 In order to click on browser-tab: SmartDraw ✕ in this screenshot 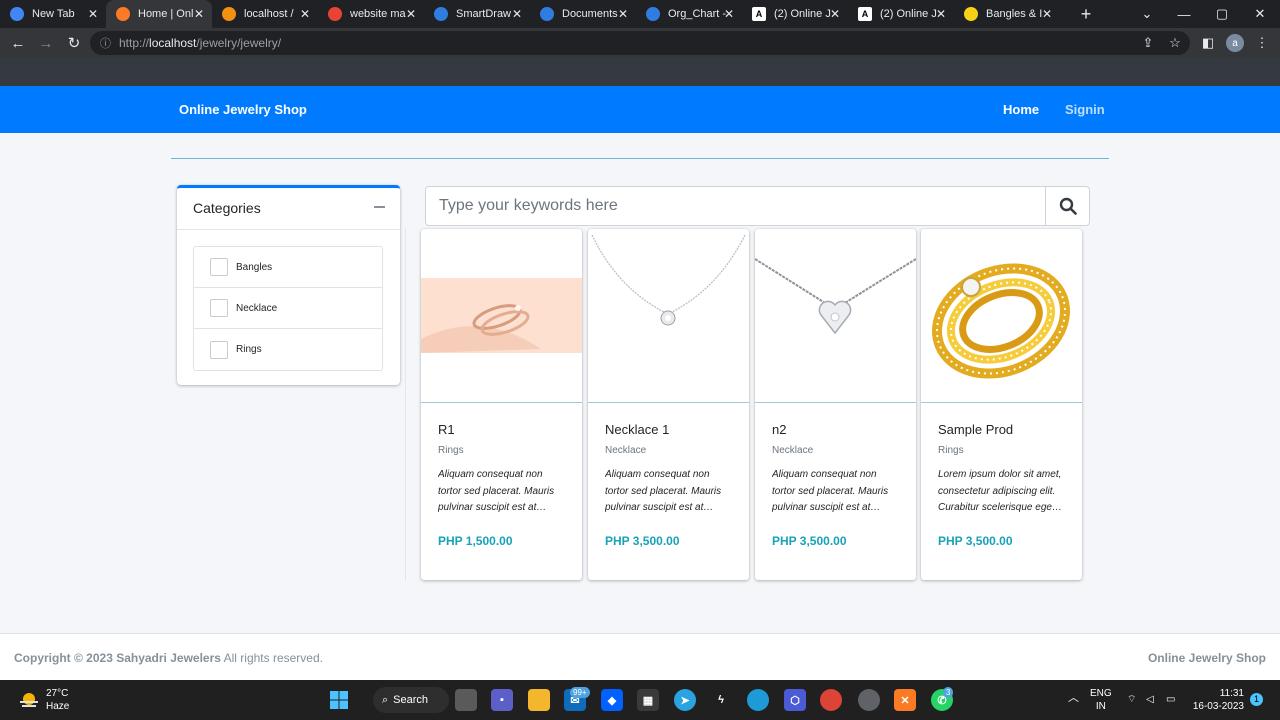, I will do `click(477, 14)`.